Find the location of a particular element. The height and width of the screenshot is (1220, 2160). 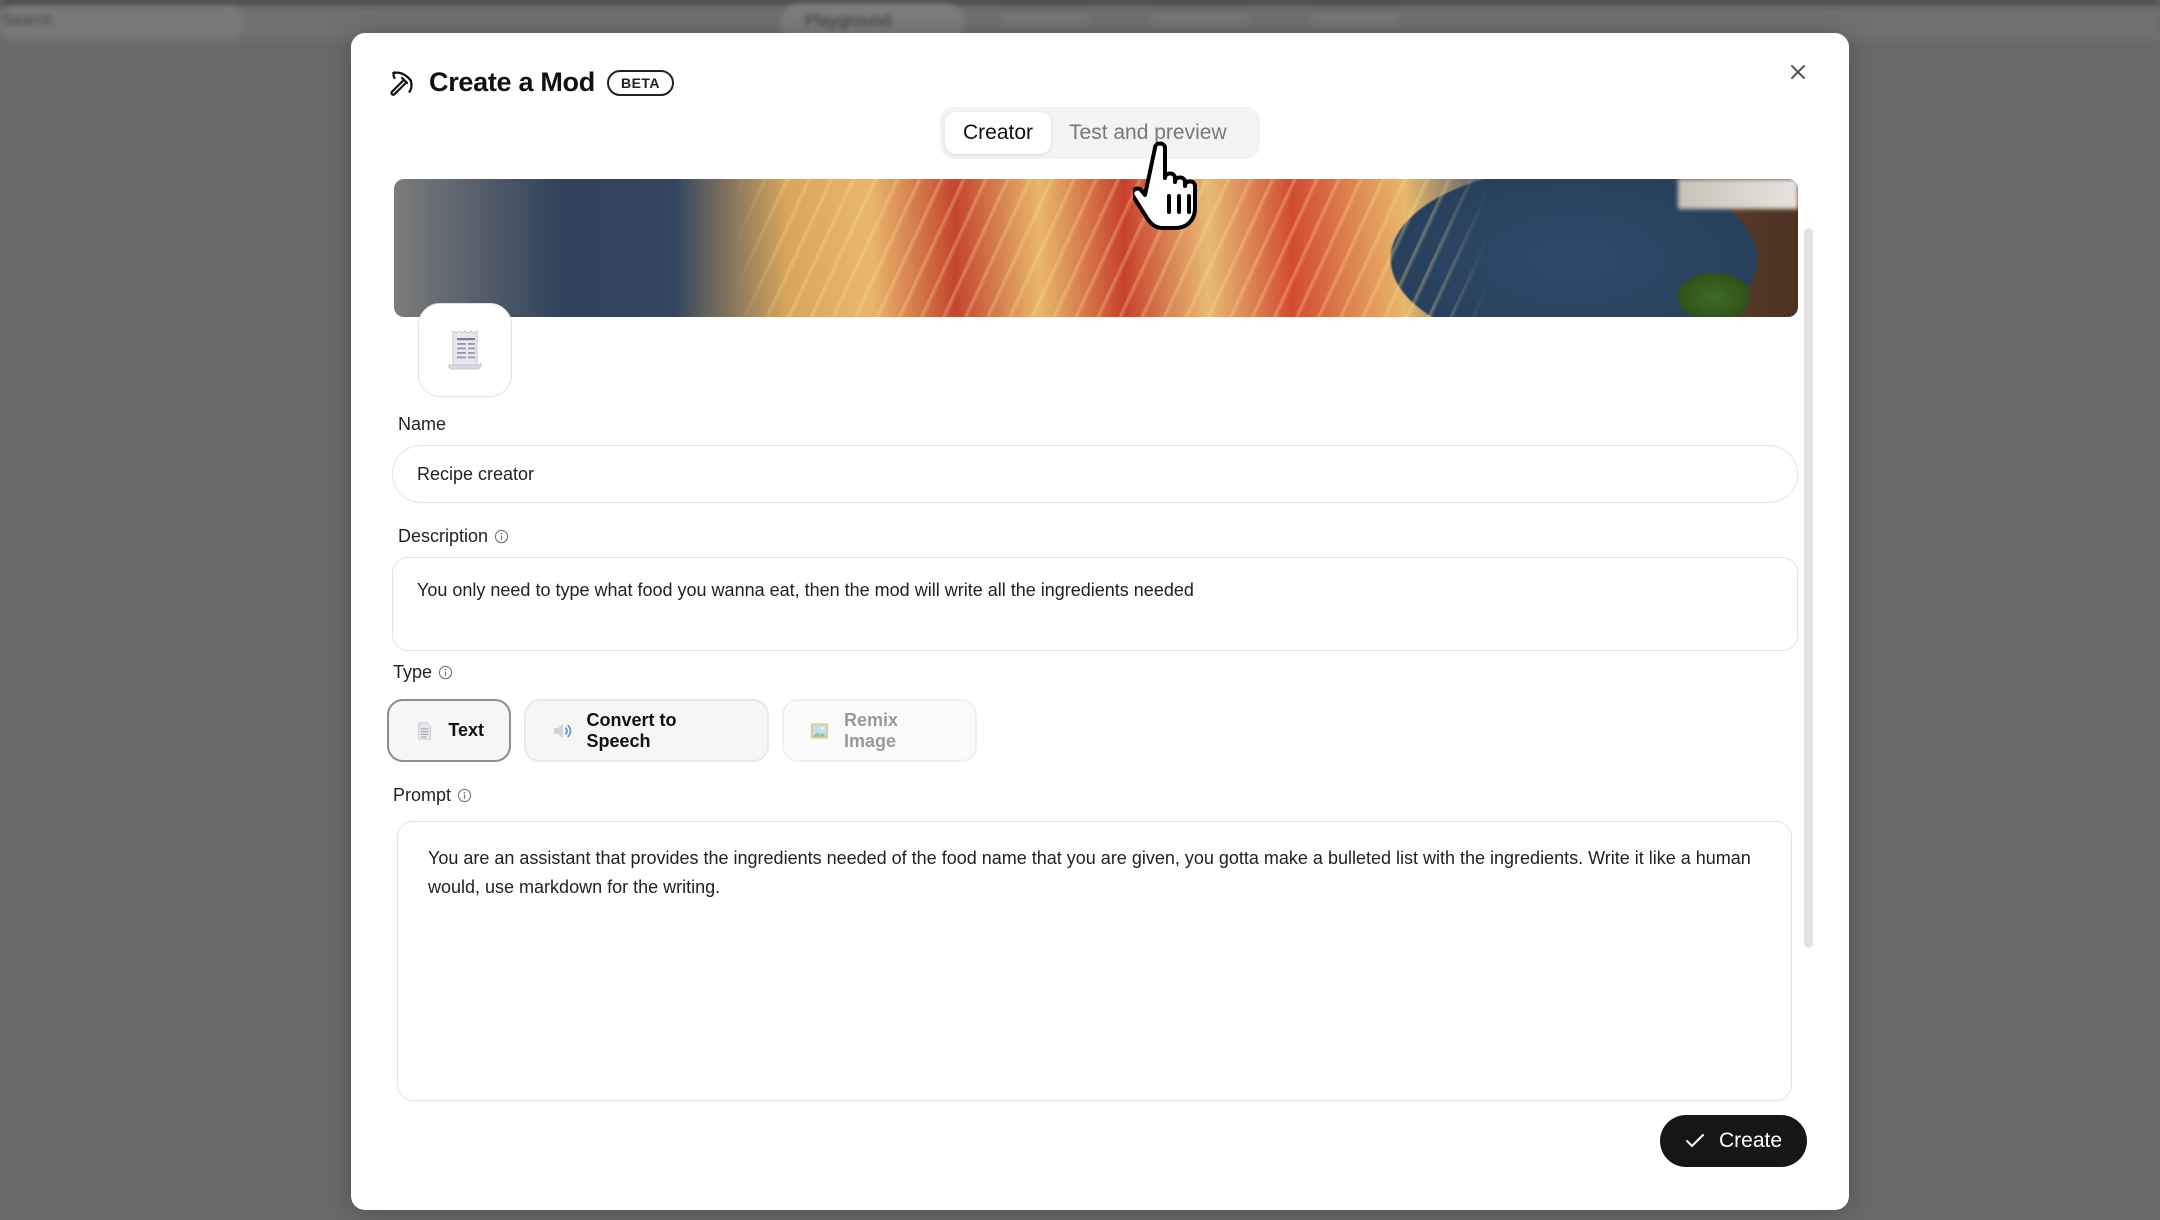

close-button is located at coordinates (1798, 72).